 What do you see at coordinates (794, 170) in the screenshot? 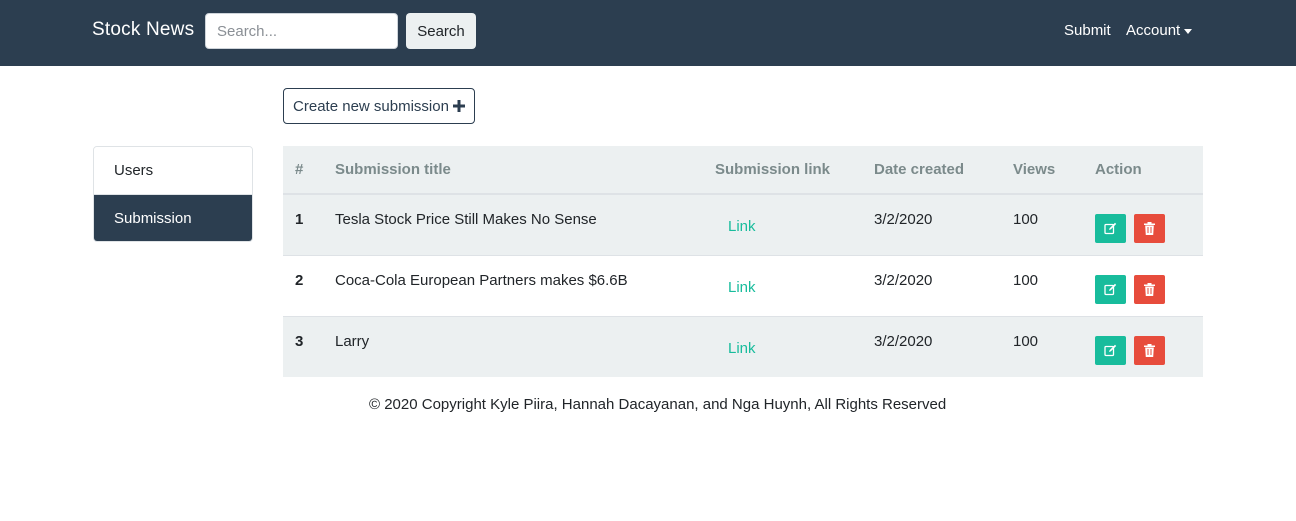
I see `column-header-link: Submission link` at bounding box center [794, 170].